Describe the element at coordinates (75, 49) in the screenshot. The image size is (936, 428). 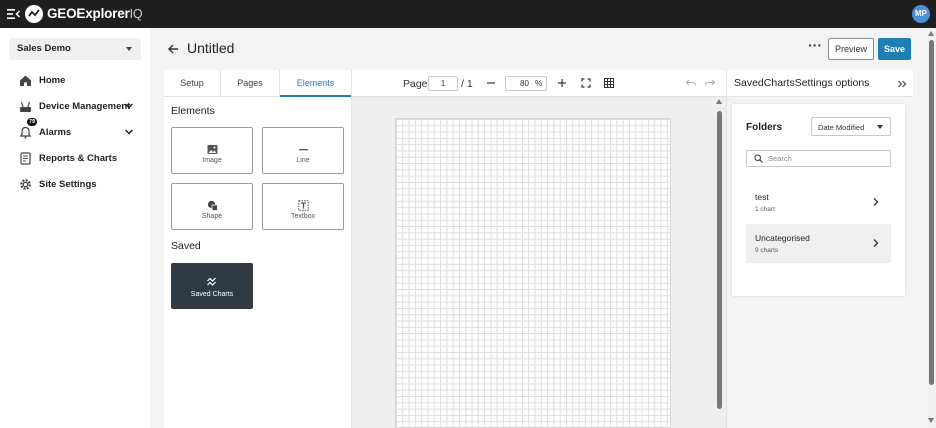
I see `site-selector: Sales Demo` at that location.